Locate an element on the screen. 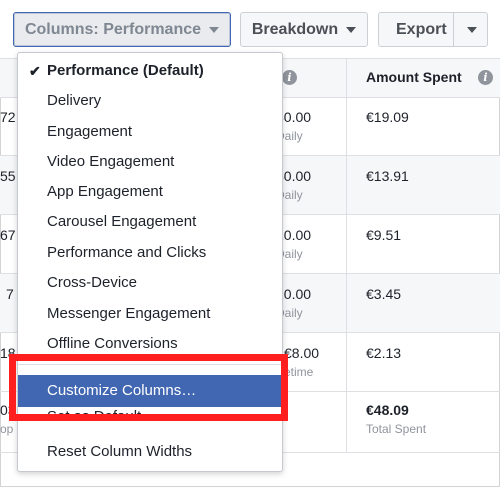 This screenshot has width=500, height=487. cell-value: 67 is located at coordinates (8, 235).